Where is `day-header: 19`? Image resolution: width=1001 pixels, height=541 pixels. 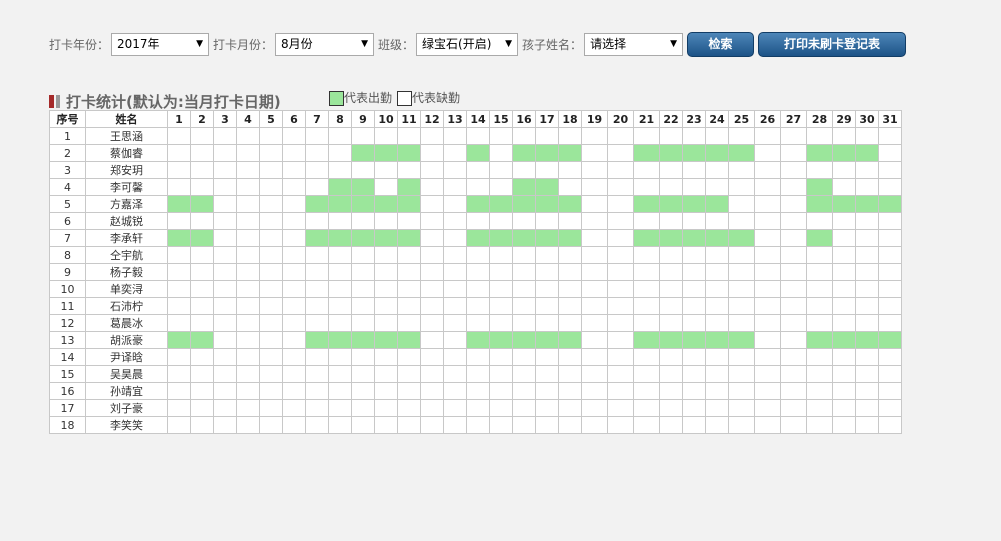
day-header: 19 is located at coordinates (594, 119).